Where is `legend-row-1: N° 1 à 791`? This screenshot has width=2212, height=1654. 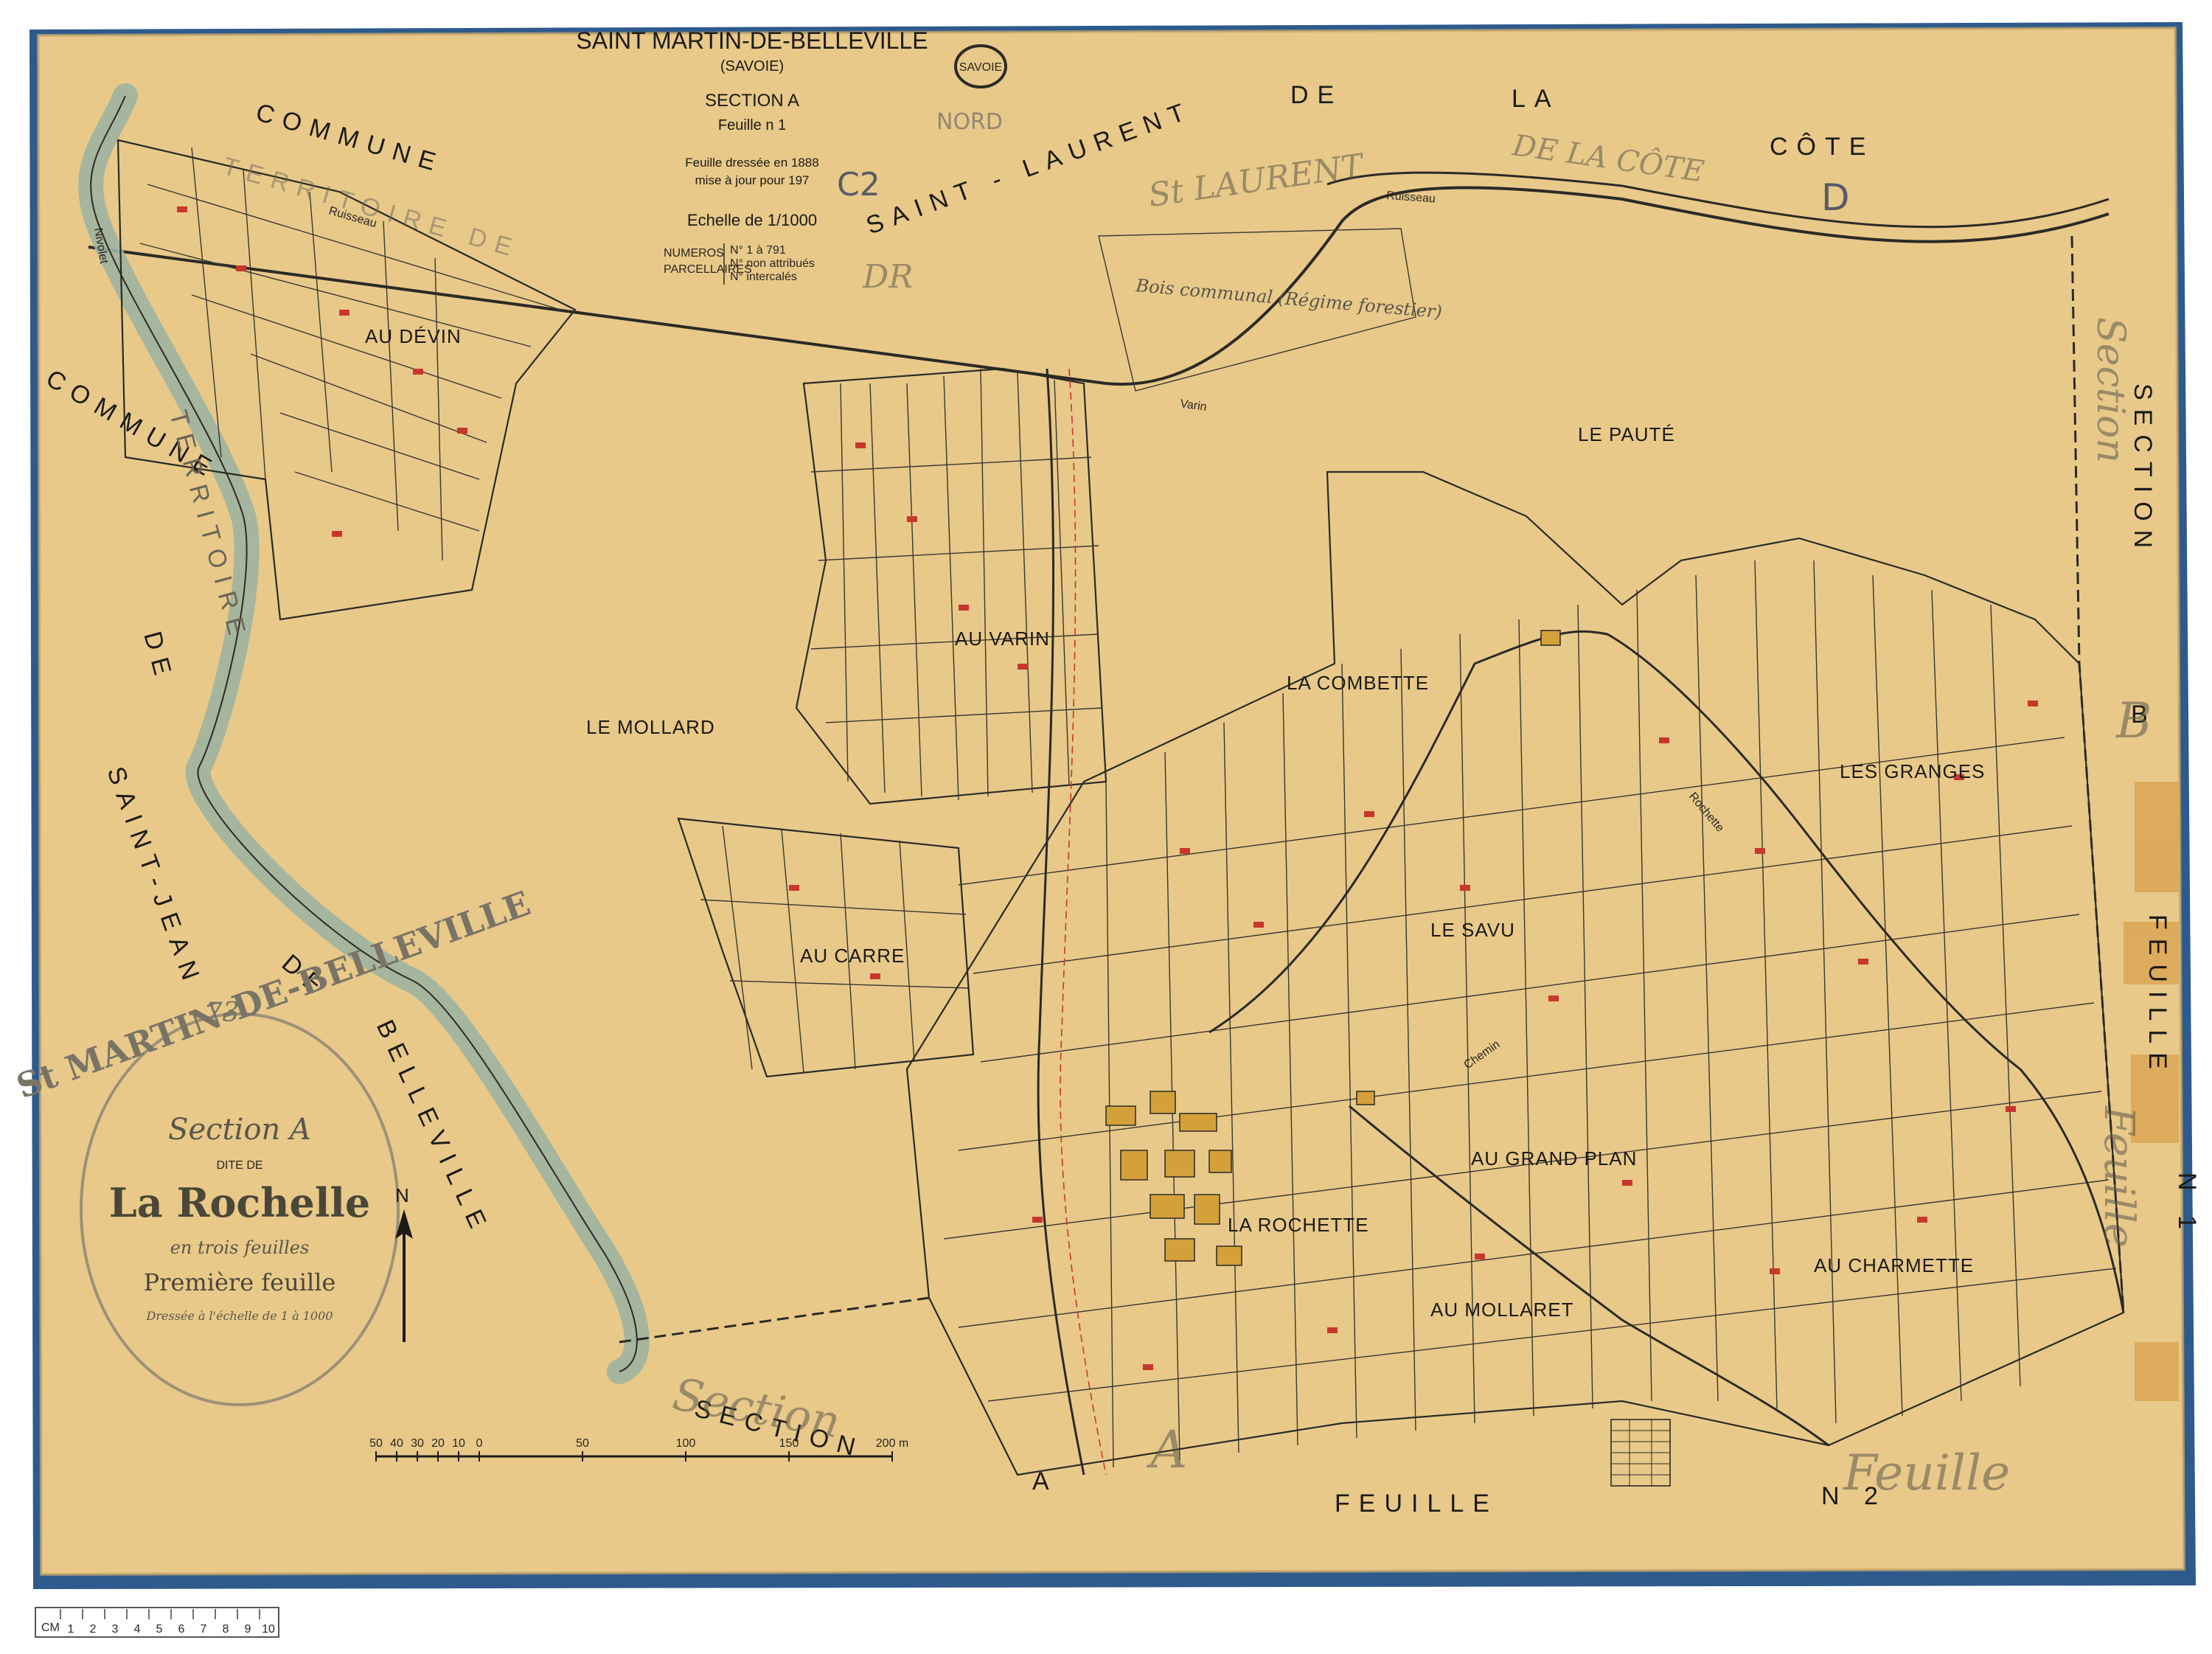 legend-row-1: N° 1 à 791 is located at coordinates (758, 250).